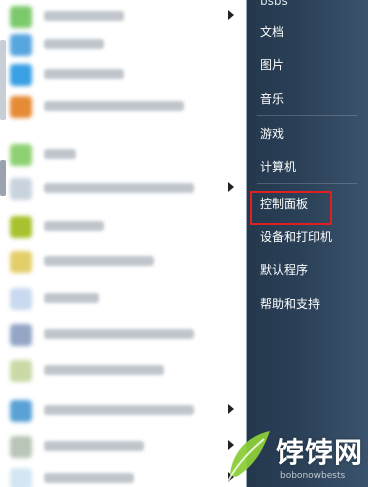 This screenshot has width=368, height=487. Describe the element at coordinates (278, 167) in the screenshot. I see `menu-item-computer: 计算机` at that location.